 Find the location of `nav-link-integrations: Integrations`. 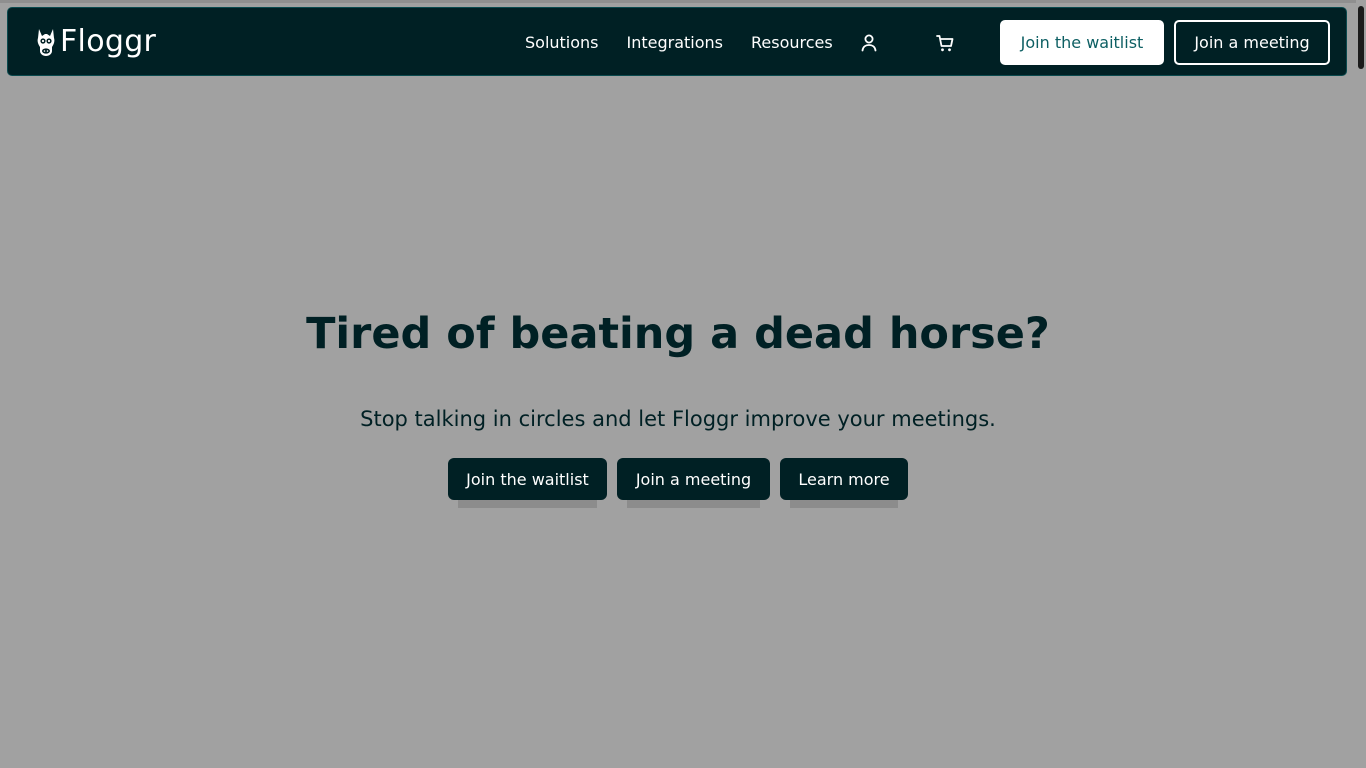

nav-link-integrations: Integrations is located at coordinates (675, 43).